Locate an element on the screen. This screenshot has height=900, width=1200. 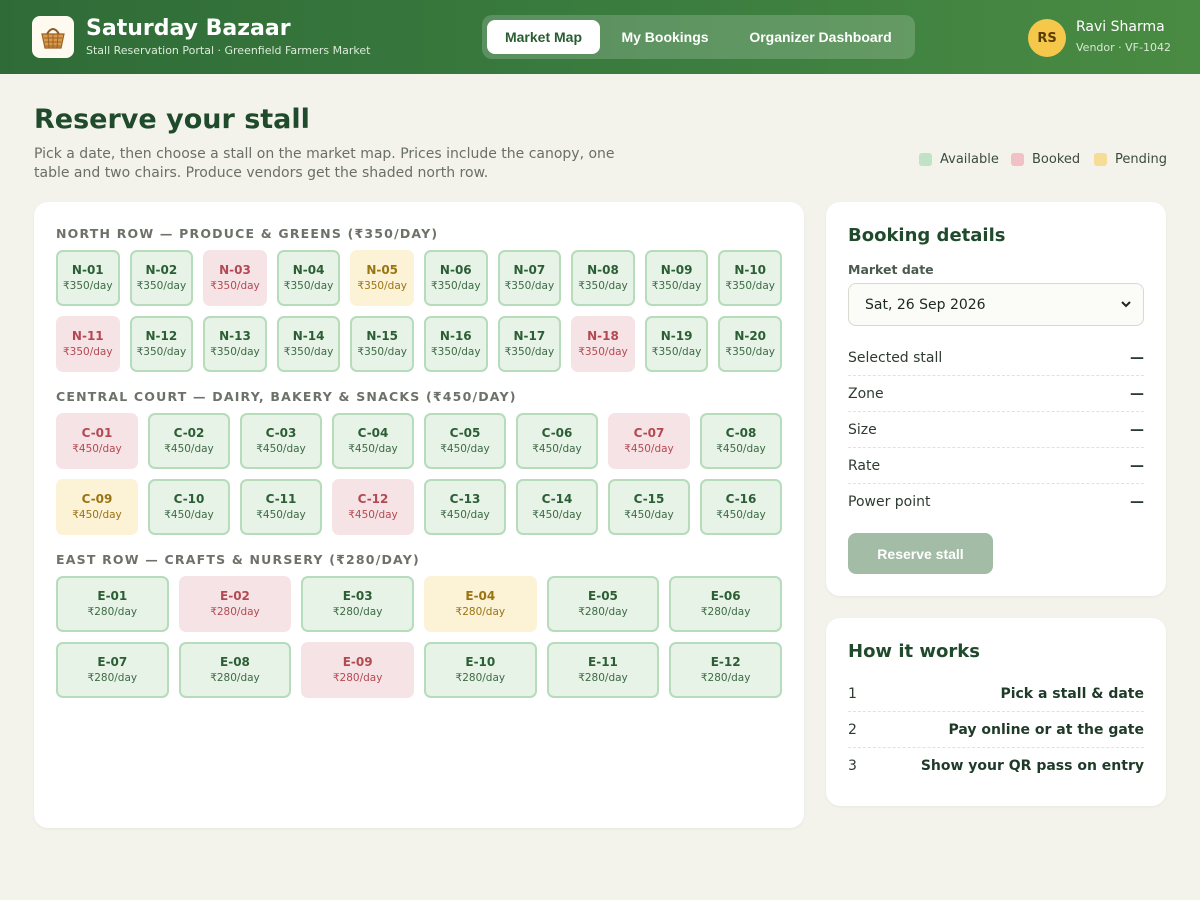
stall-n-12: N-12 ₹350/day is located at coordinates (161, 344).